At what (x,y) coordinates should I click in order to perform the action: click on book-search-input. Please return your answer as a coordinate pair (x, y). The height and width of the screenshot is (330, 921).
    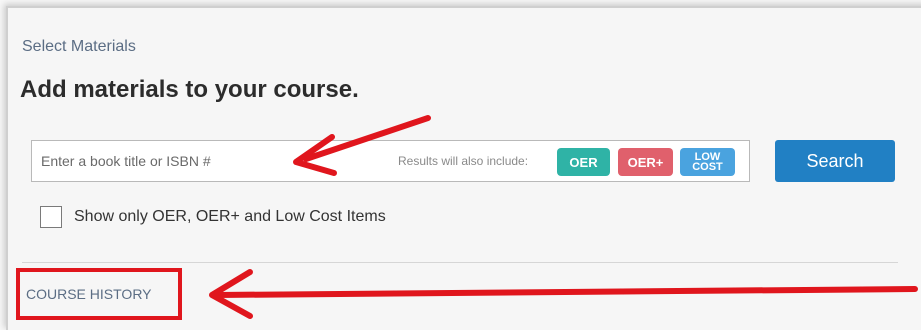
    Looking at the image, I should click on (187, 161).